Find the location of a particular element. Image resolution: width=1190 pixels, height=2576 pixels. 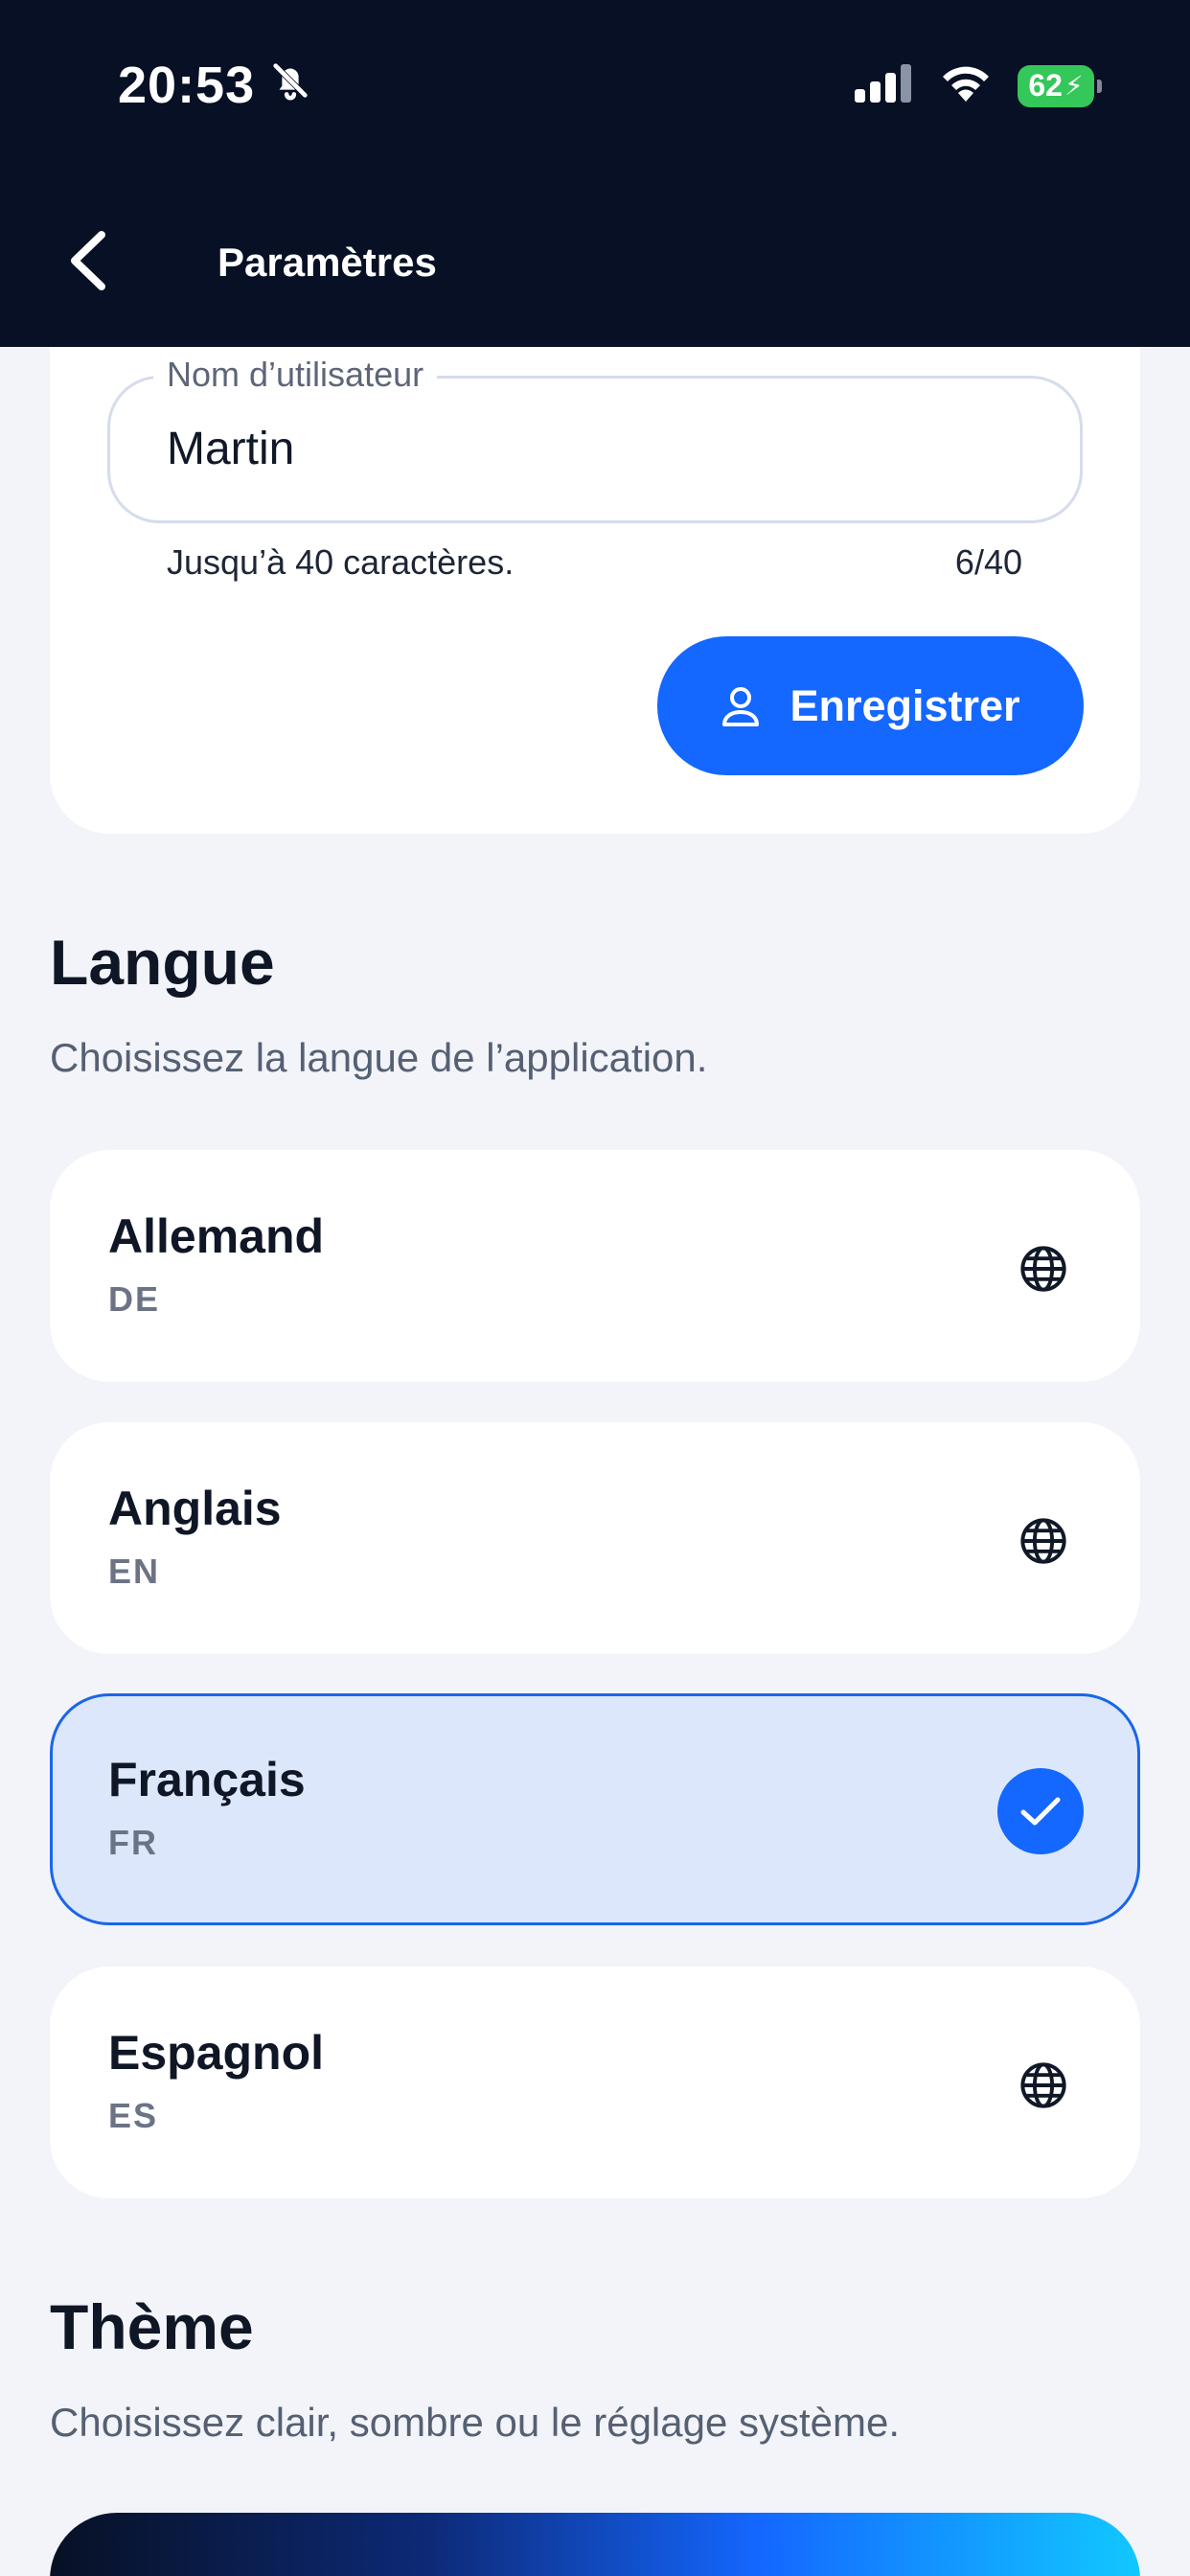

language-code: EN is located at coordinates (135, 1571).